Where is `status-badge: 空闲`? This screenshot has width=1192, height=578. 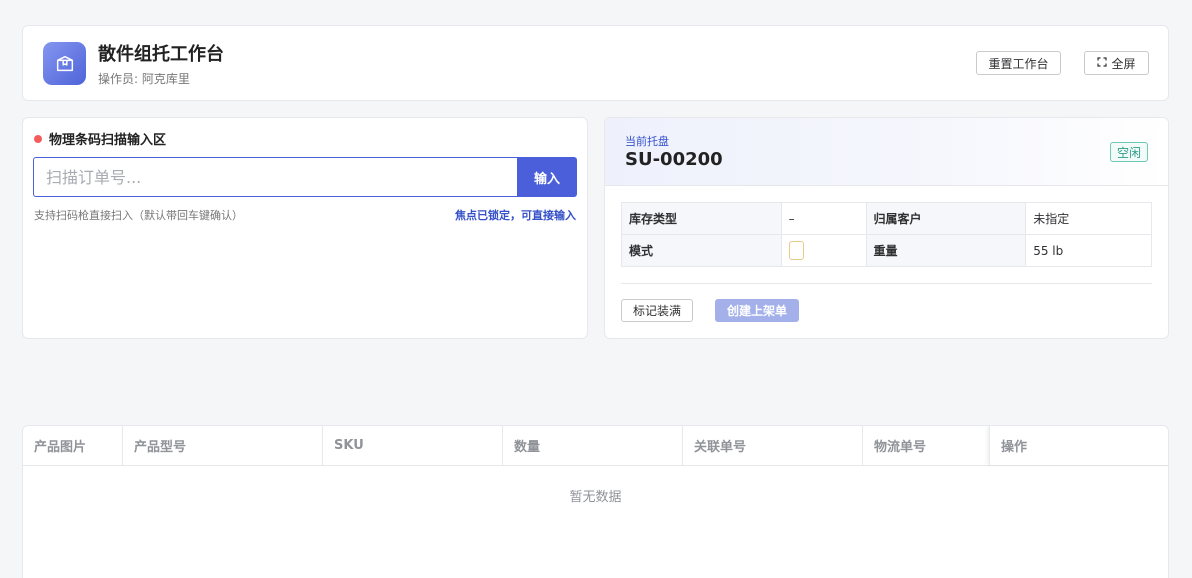 status-badge: 空闲 is located at coordinates (1128, 152).